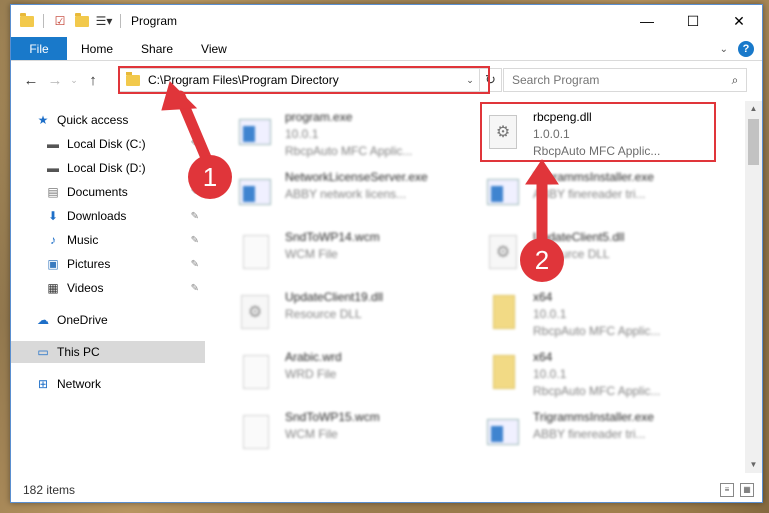 The width and height of the screenshot is (769, 513). I want to click on step-badge-1: 1, so click(210, 177).